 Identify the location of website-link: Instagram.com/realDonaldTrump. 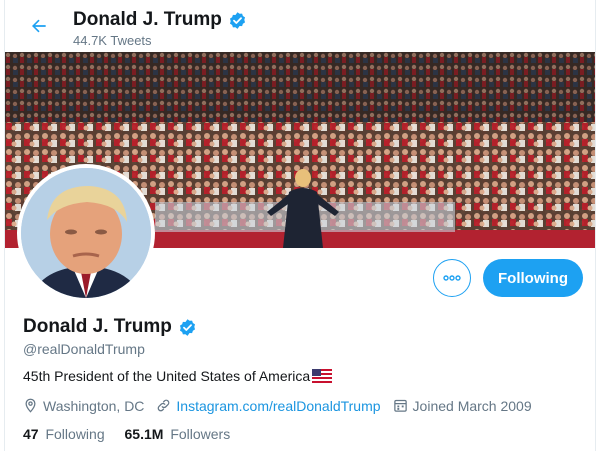
(278, 406).